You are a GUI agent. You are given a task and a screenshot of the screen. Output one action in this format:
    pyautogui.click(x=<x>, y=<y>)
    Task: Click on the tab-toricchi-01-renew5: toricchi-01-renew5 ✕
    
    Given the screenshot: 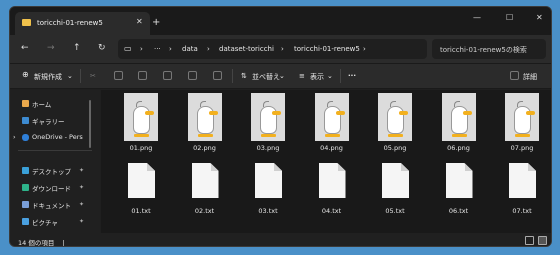 What is the action you would take?
    pyautogui.click(x=82, y=23)
    